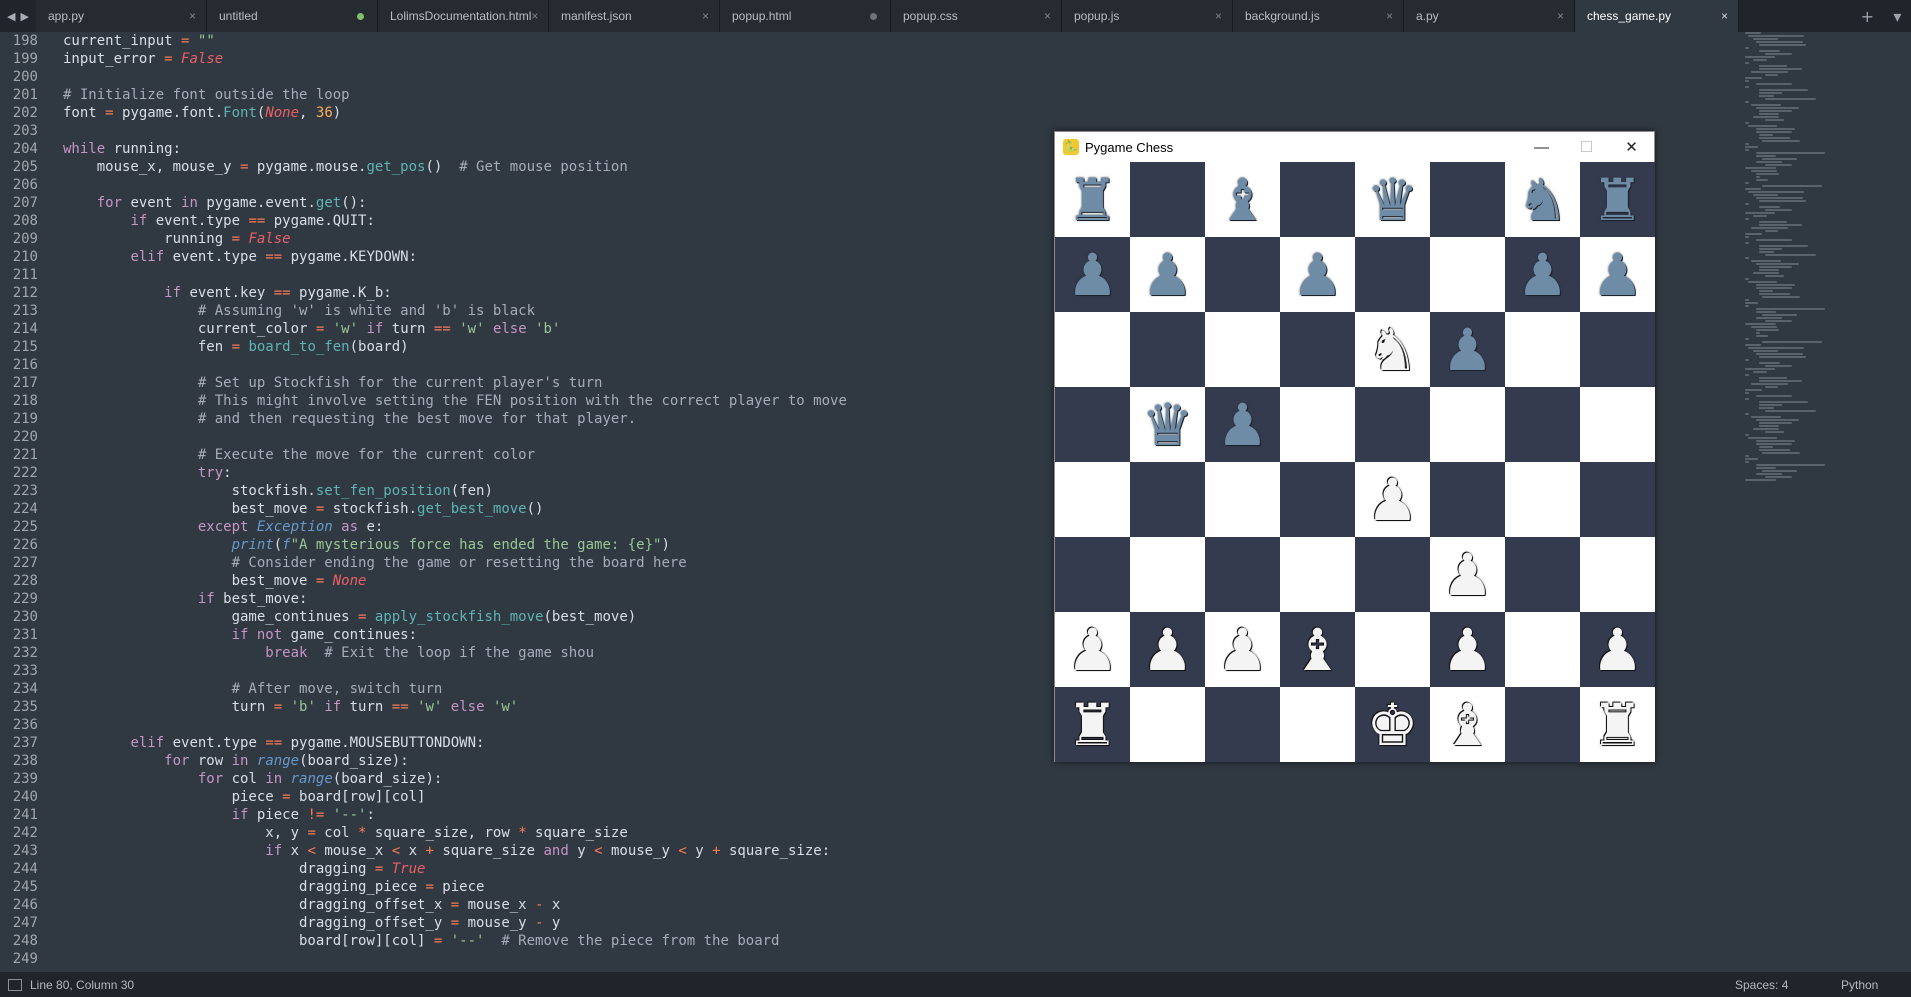 This screenshot has width=1911, height=997. Describe the element at coordinates (870, 959) in the screenshot. I see `code-line: 249` at that location.